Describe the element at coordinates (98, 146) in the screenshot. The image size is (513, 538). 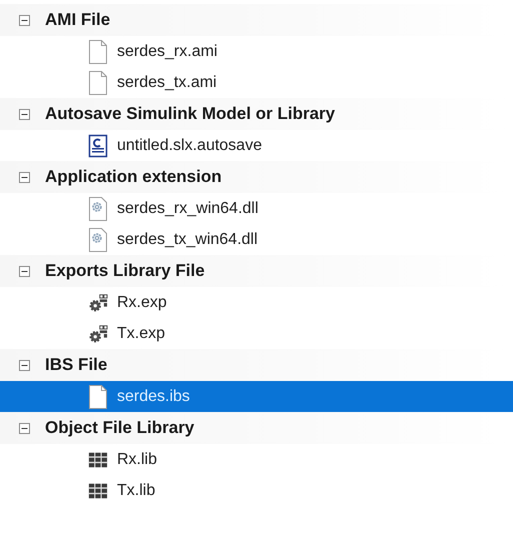
I see `script-document-icon` at that location.